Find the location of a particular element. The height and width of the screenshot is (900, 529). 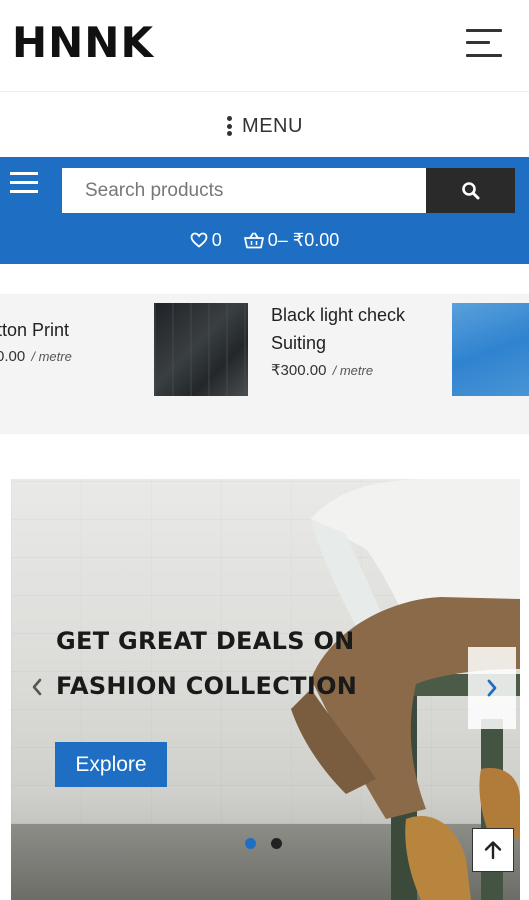

back-to-top-button is located at coordinates (493, 850).